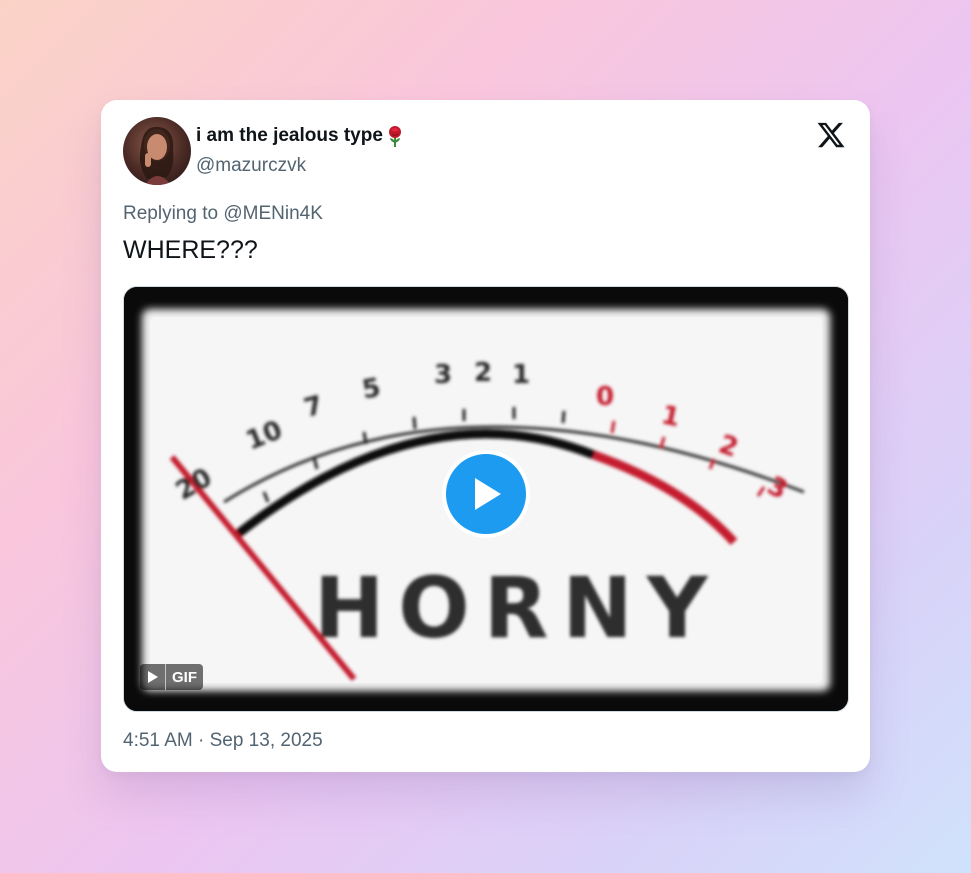 This screenshot has width=971, height=873. I want to click on svg-text: 1, so click(521, 375).